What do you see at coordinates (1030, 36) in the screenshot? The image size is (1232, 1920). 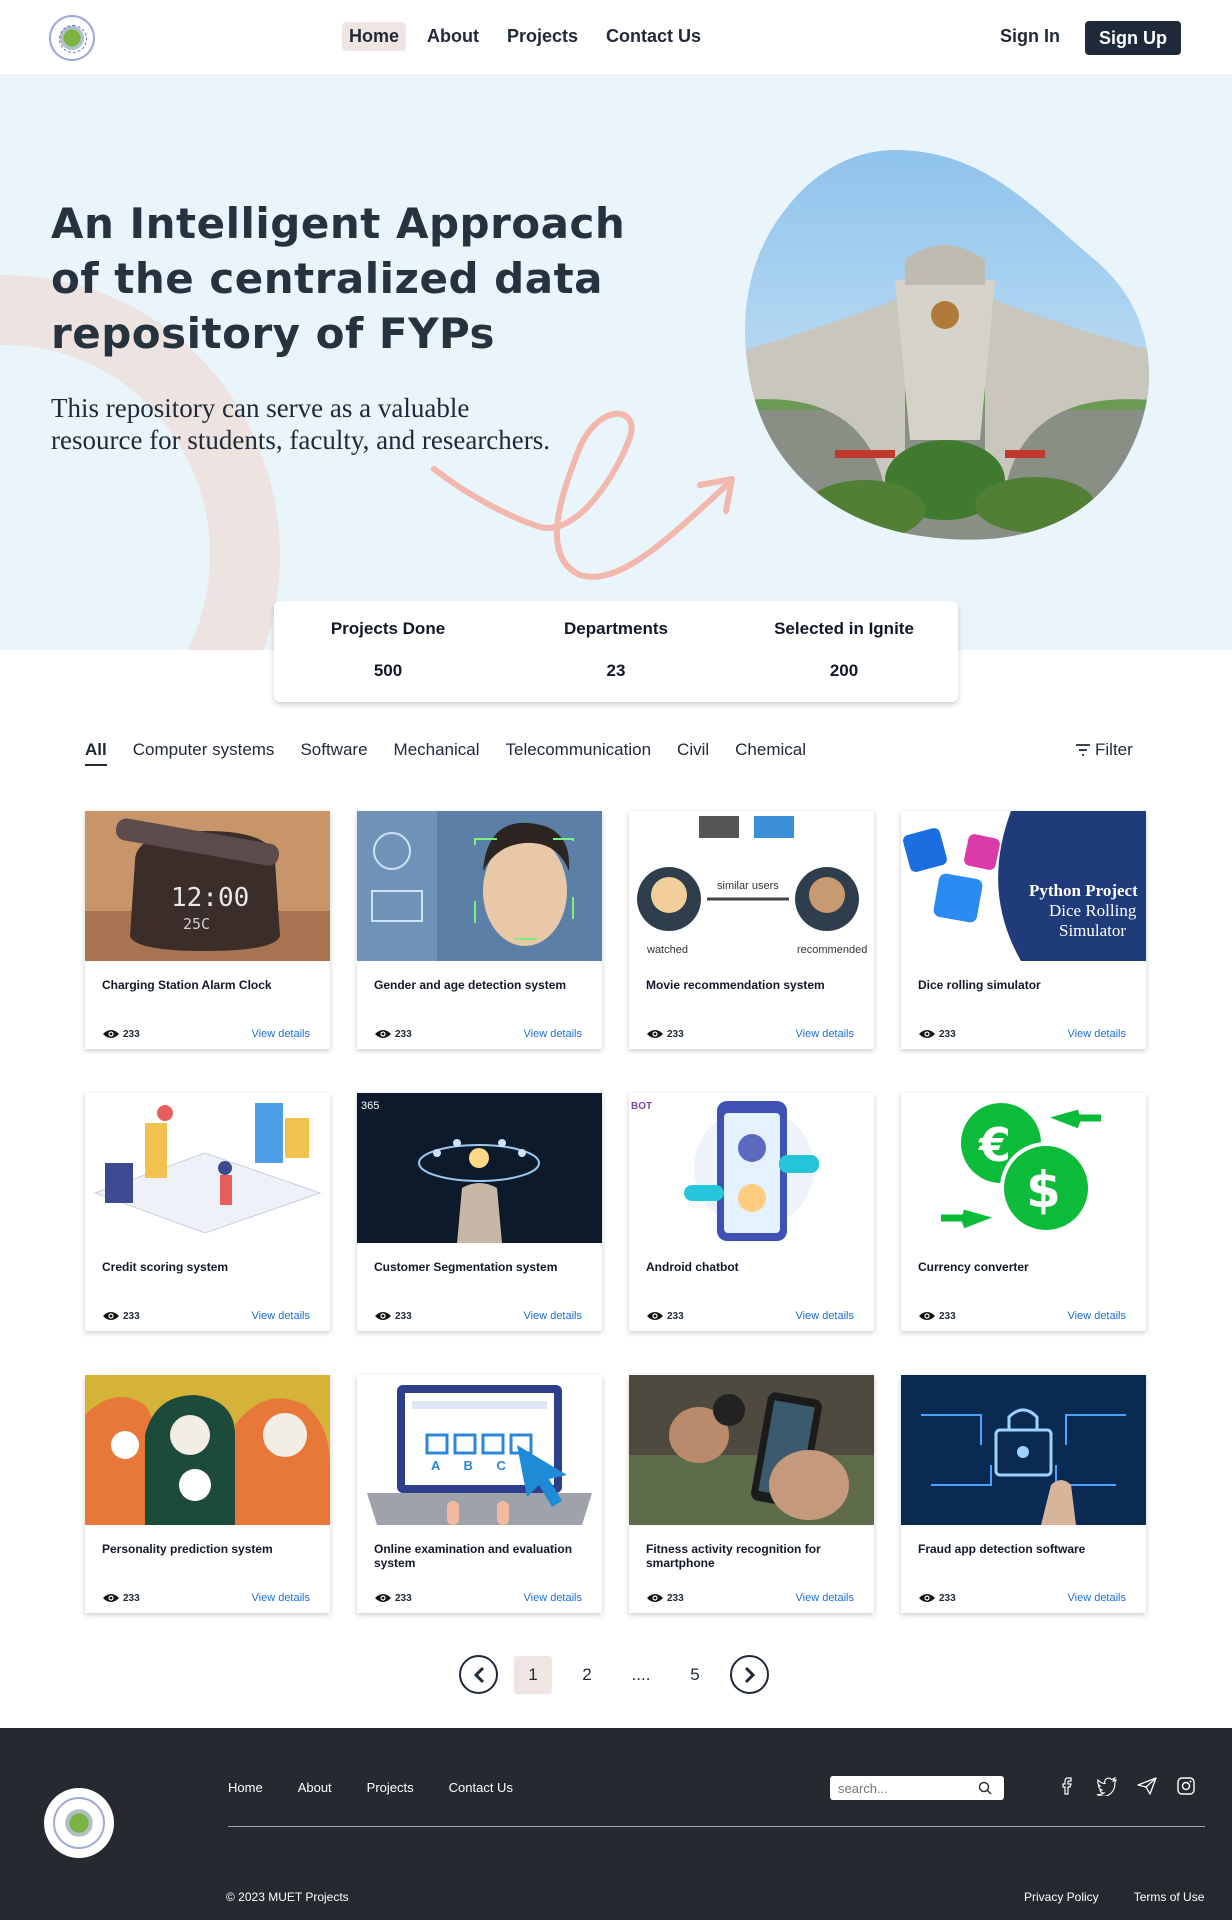 I see `sign-in-link: Sign In` at bounding box center [1030, 36].